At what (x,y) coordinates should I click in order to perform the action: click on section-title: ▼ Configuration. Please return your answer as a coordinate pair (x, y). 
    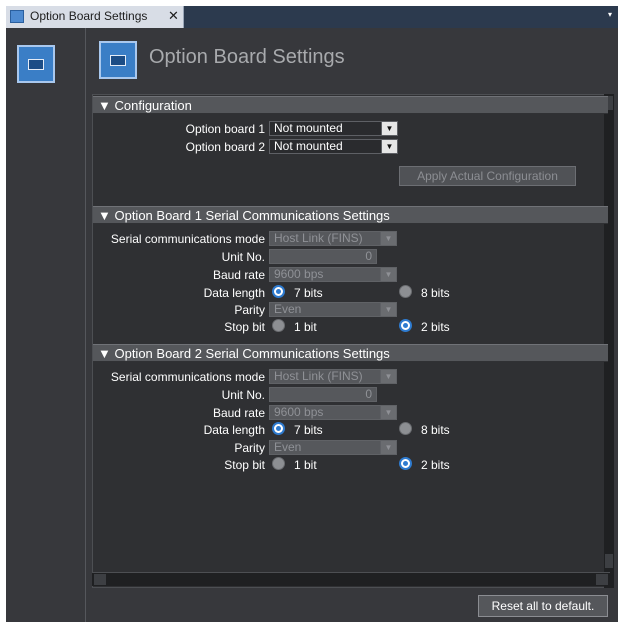
    Looking at the image, I should click on (145, 105).